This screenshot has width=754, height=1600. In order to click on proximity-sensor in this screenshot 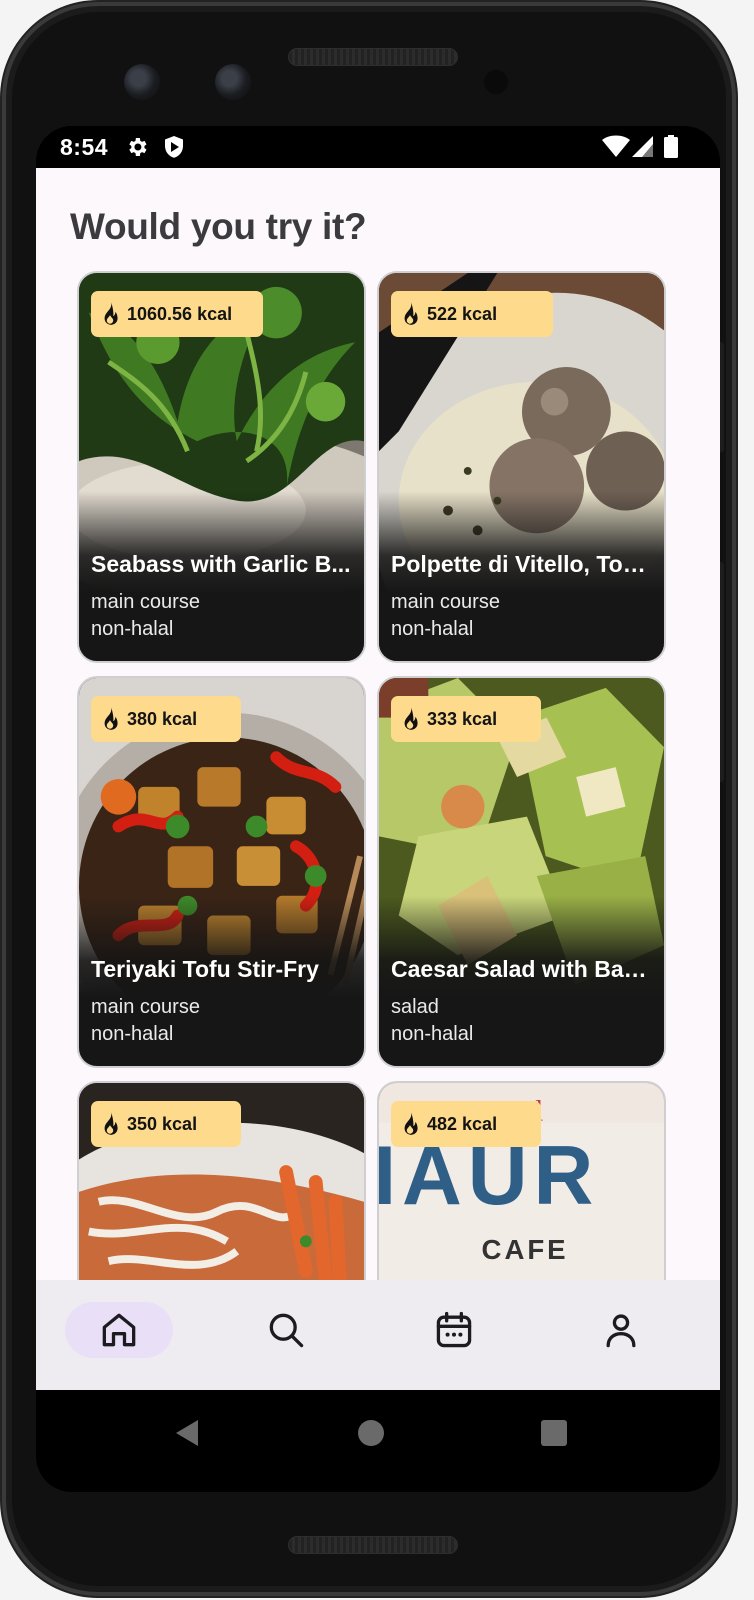, I will do `click(496, 82)`.